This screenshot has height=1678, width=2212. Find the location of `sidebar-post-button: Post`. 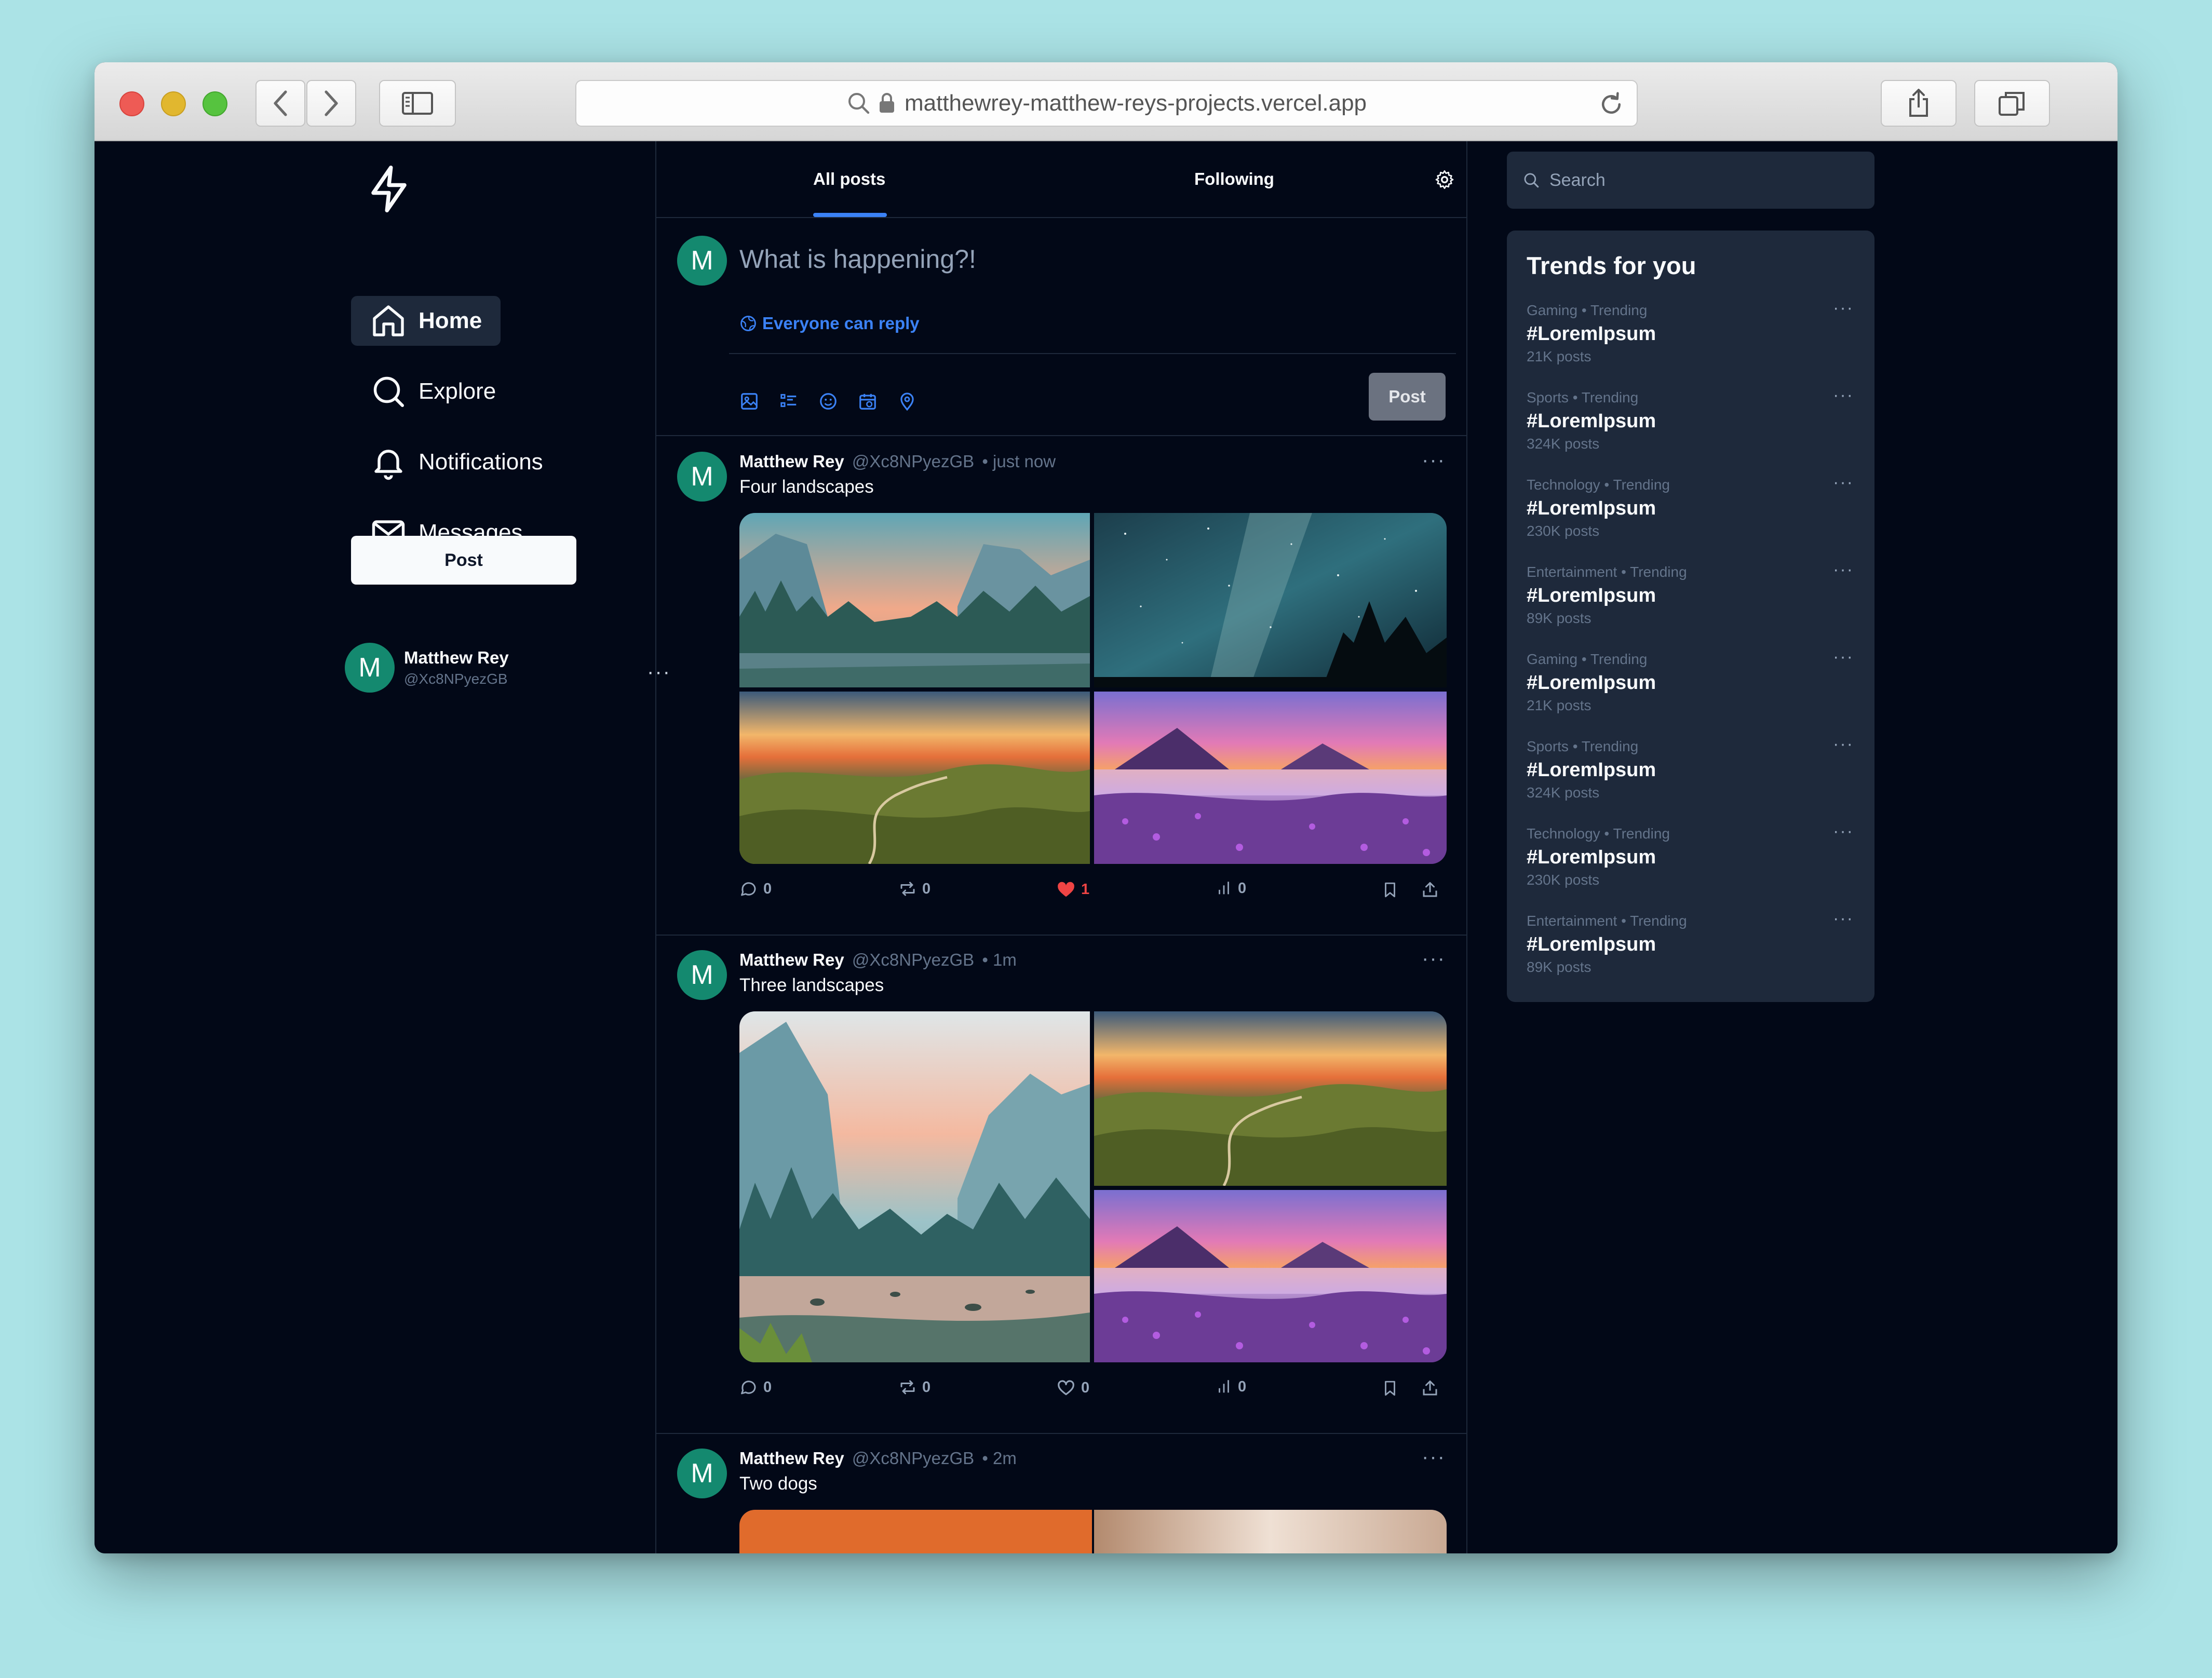

sidebar-post-button: Post is located at coordinates (463, 560).